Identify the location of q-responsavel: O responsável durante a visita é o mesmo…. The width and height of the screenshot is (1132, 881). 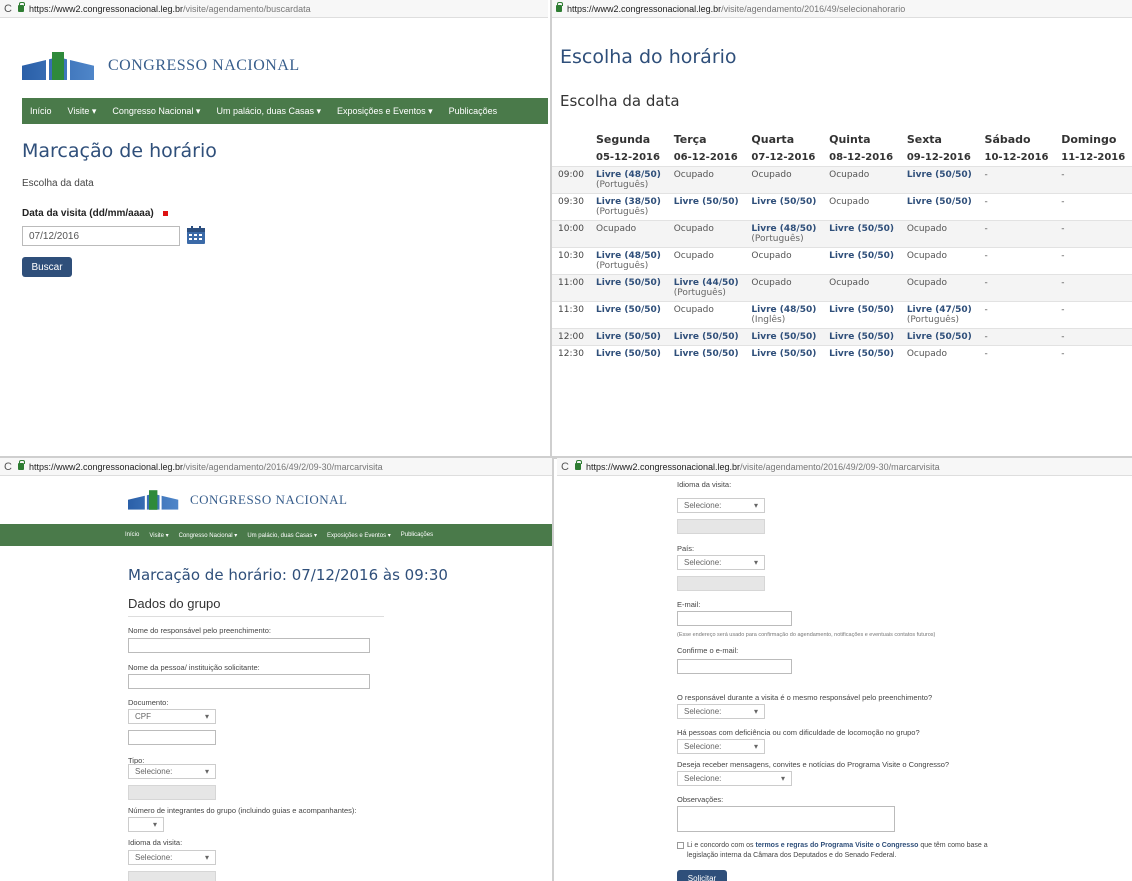
(805, 697).